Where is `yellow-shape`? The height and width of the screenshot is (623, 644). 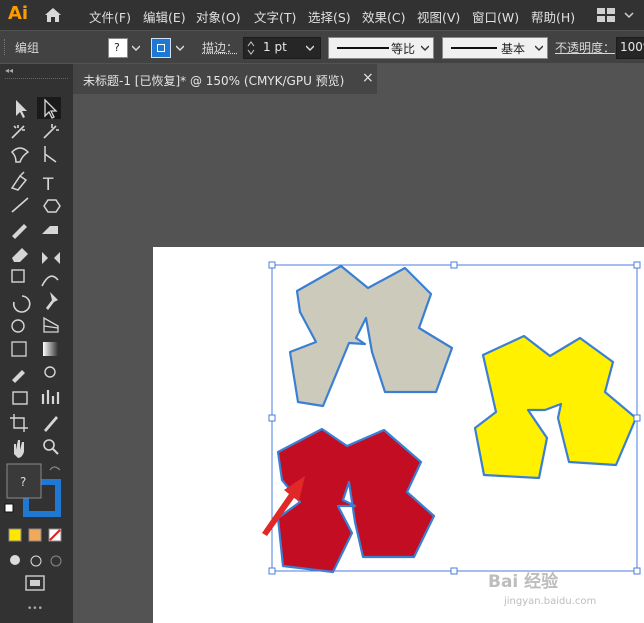
yellow-shape is located at coordinates (555, 407).